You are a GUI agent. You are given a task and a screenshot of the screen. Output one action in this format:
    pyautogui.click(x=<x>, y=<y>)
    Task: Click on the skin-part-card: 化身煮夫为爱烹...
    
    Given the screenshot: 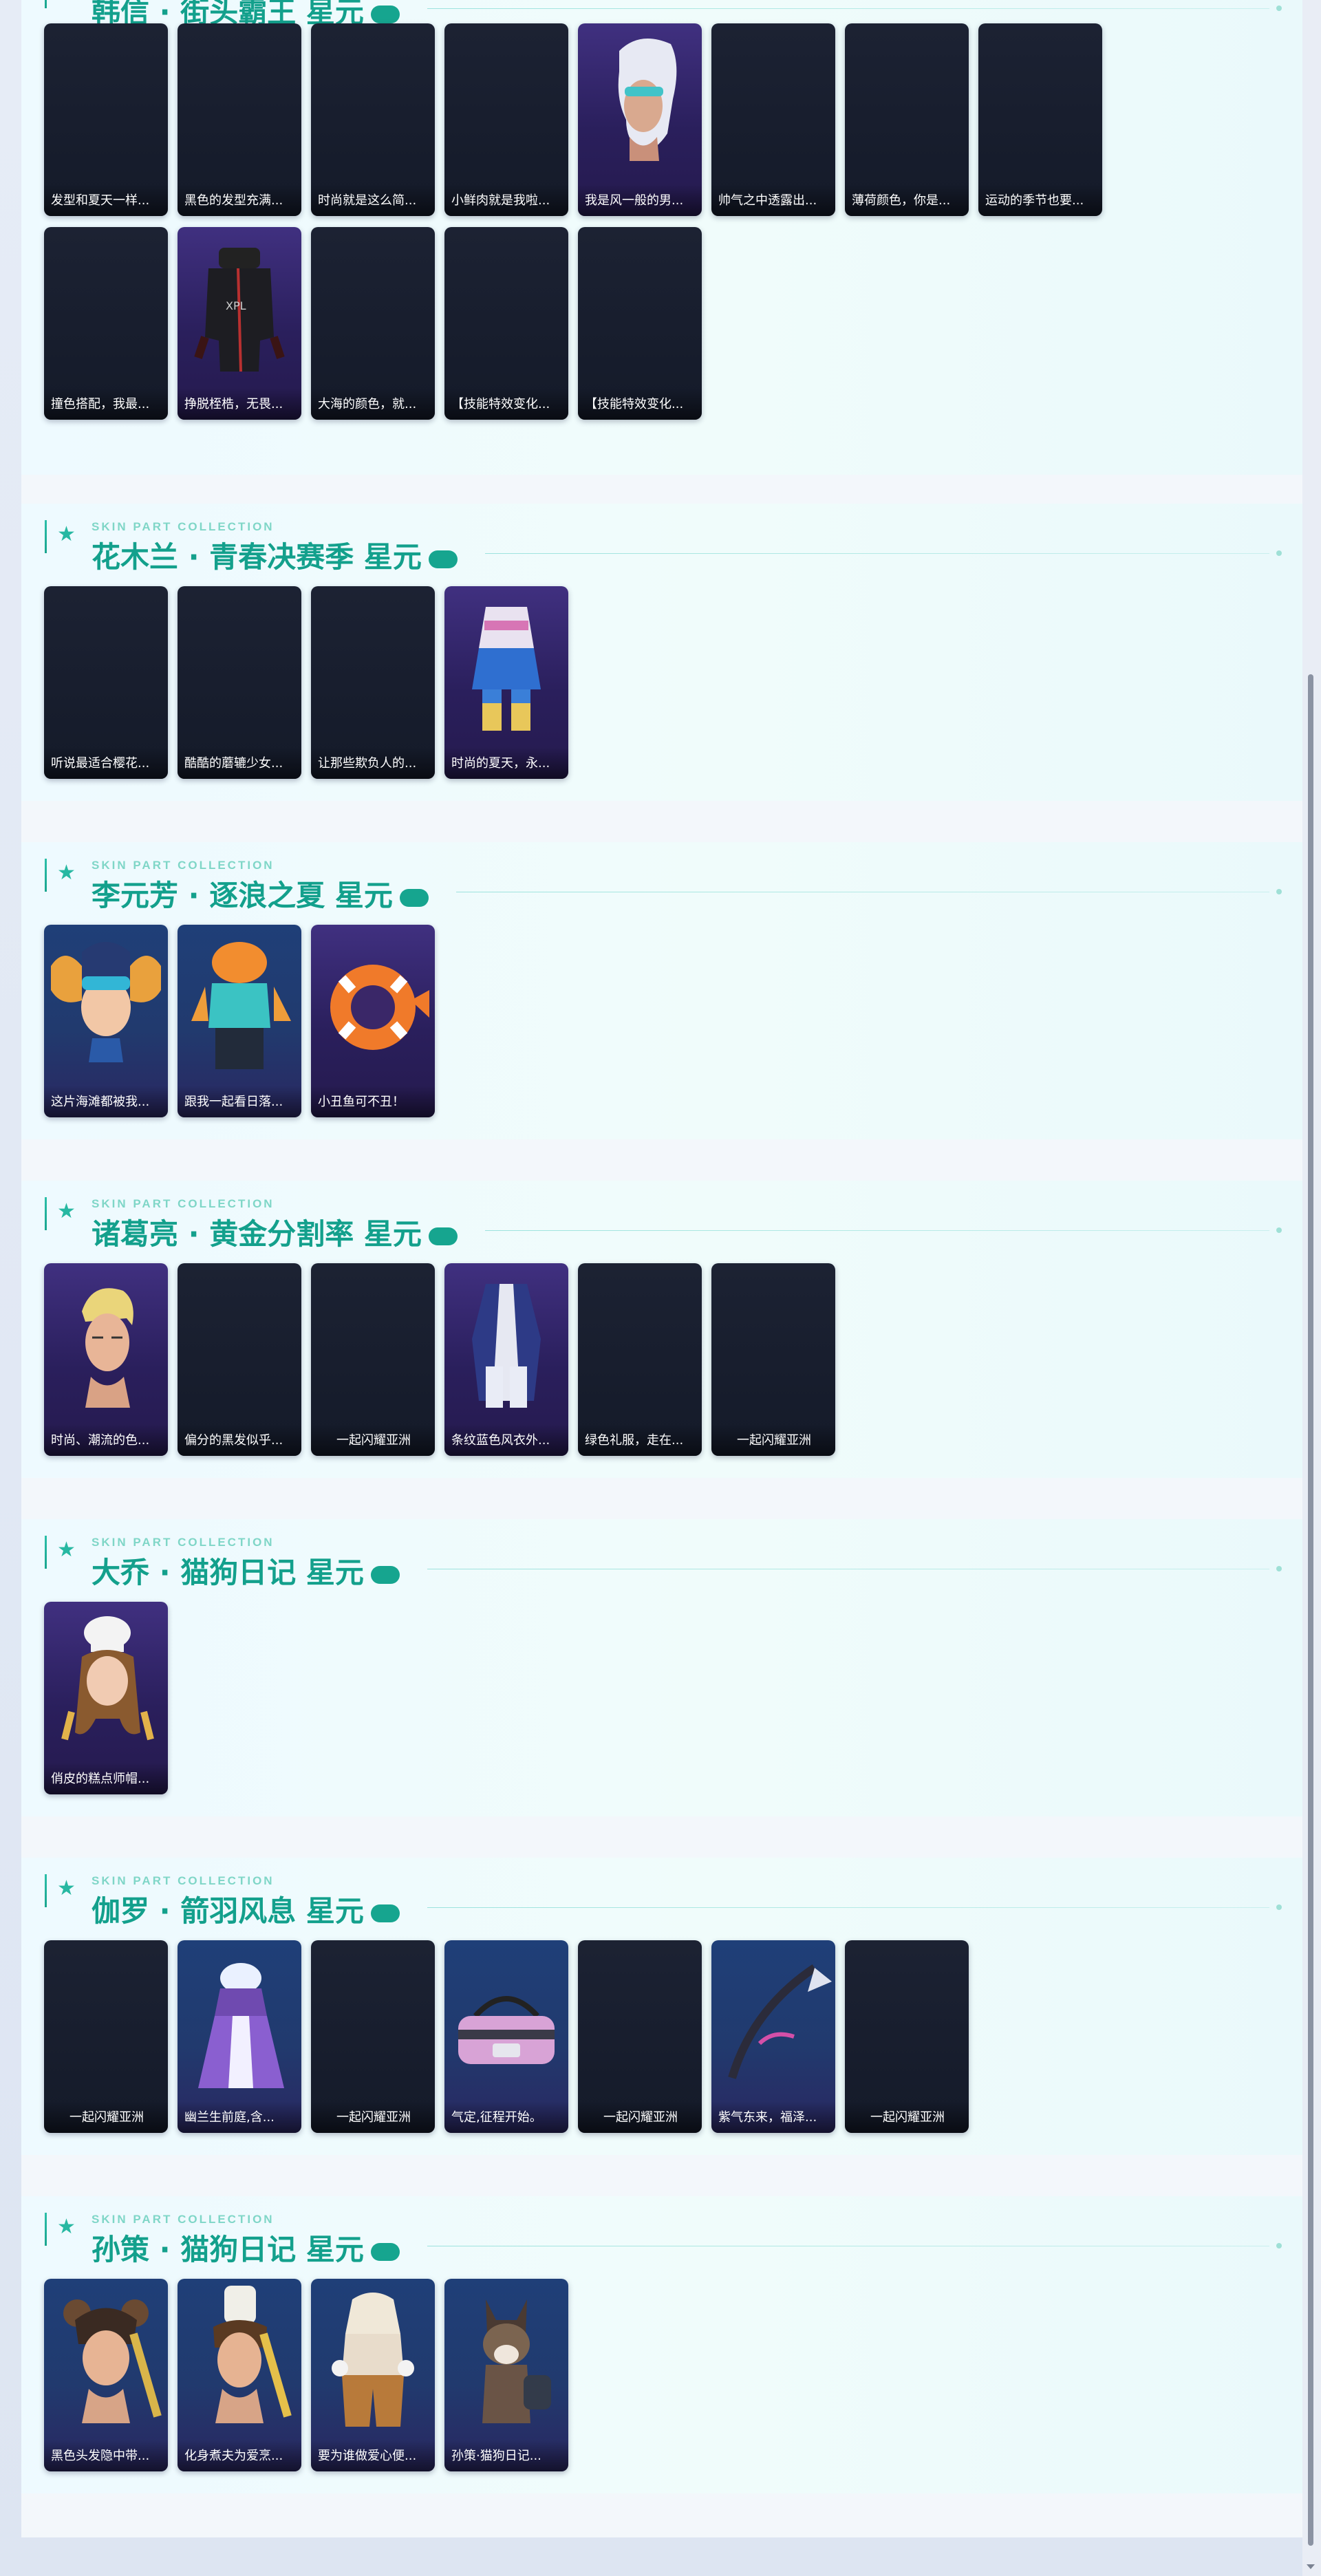 What is the action you would take?
    pyautogui.click(x=239, y=2375)
    